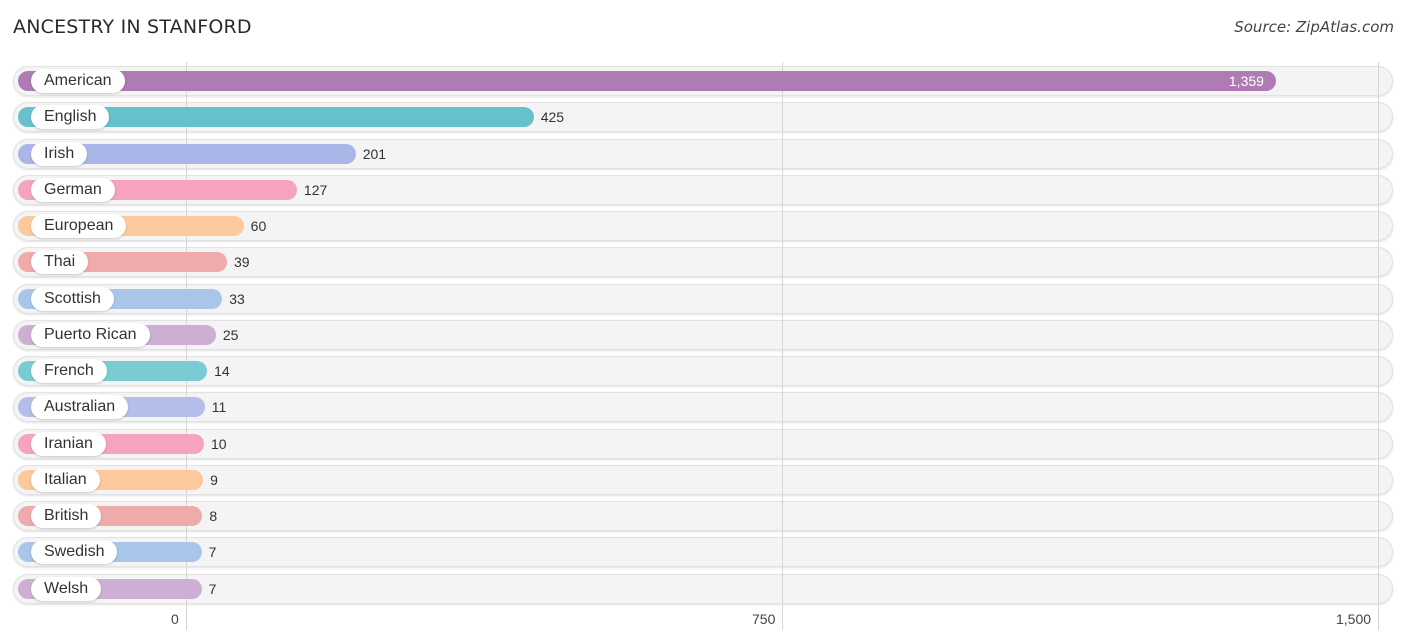  I want to click on category-label: Welsh, so click(66, 588).